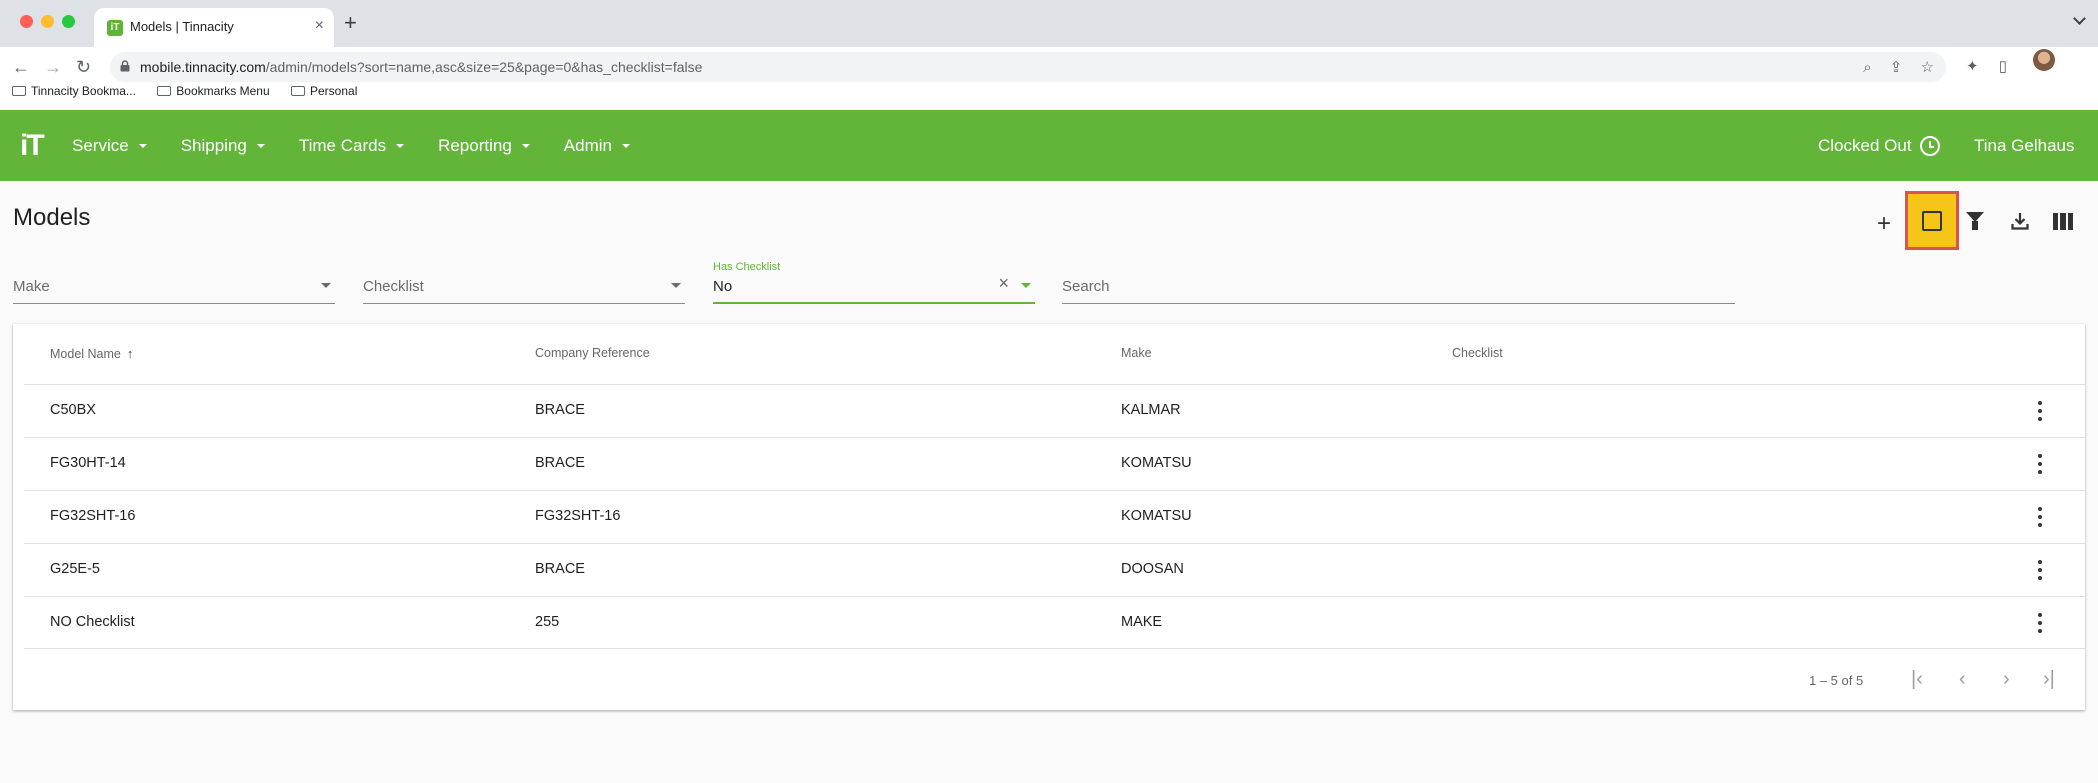  Describe the element at coordinates (125, 66) in the screenshot. I see `lock-icon` at that location.